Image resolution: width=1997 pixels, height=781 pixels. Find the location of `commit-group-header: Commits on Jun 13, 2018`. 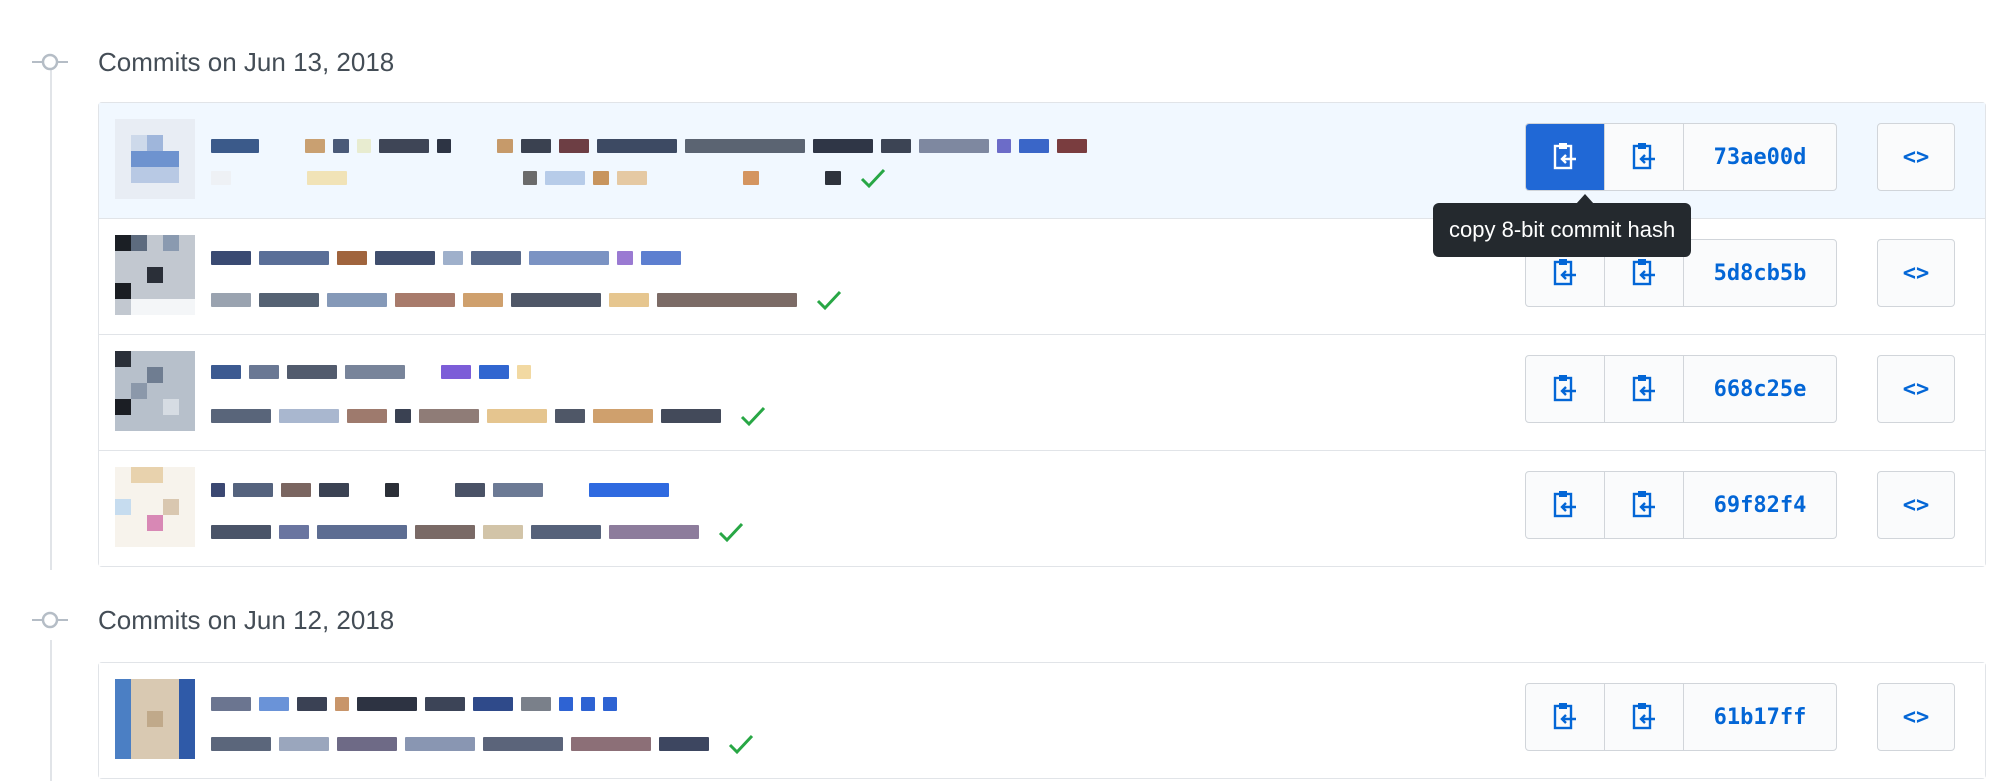

commit-group-header: Commits on Jun 13, 2018 is located at coordinates (212, 62).